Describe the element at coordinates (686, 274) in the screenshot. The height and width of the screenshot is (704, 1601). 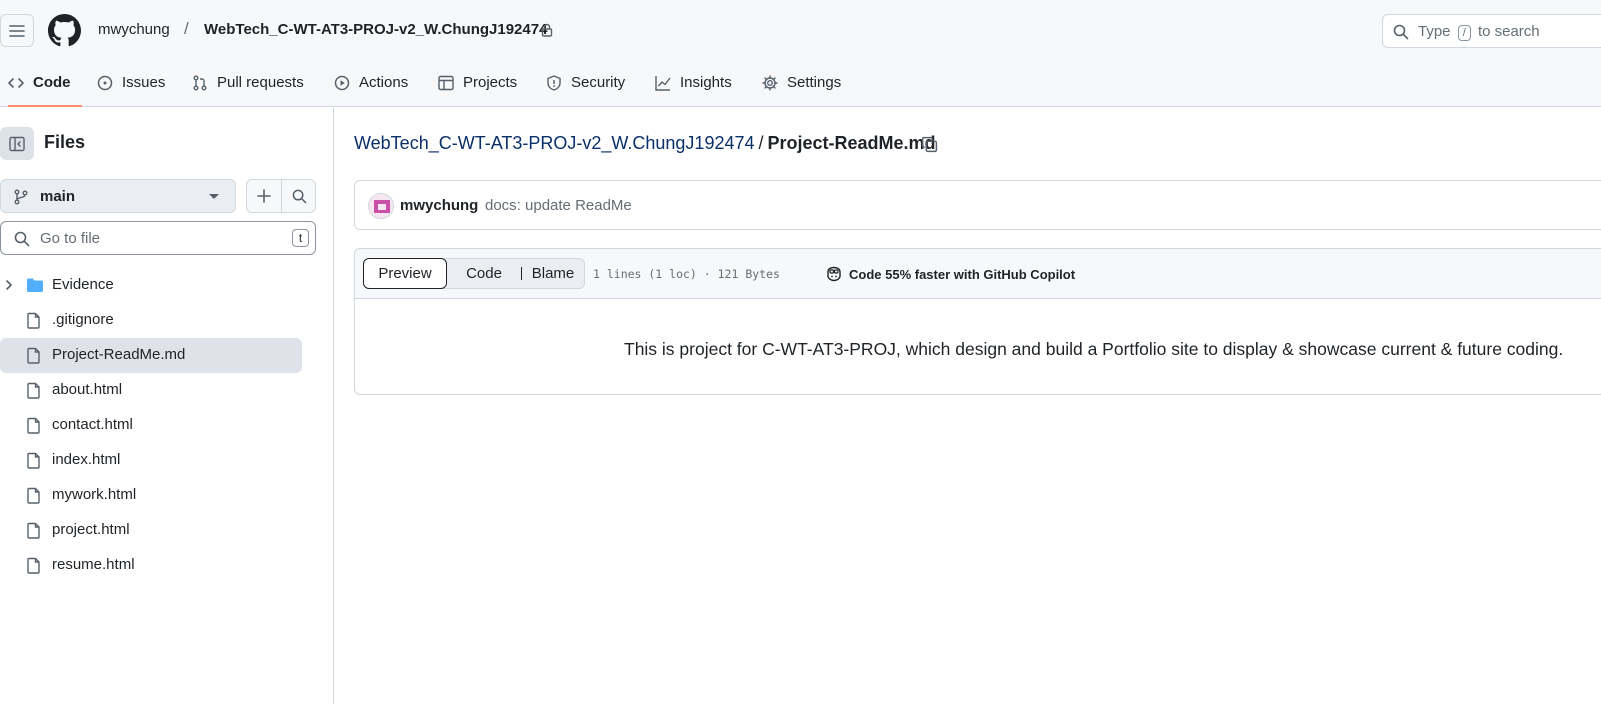
I see `file-info: 1 lines (1 loc) · 121 Bytes` at that location.